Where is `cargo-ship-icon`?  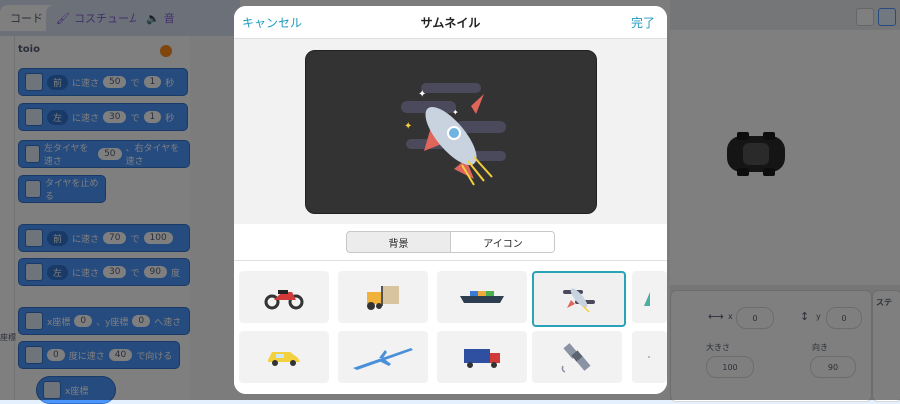 cargo-ship-icon is located at coordinates (482, 297).